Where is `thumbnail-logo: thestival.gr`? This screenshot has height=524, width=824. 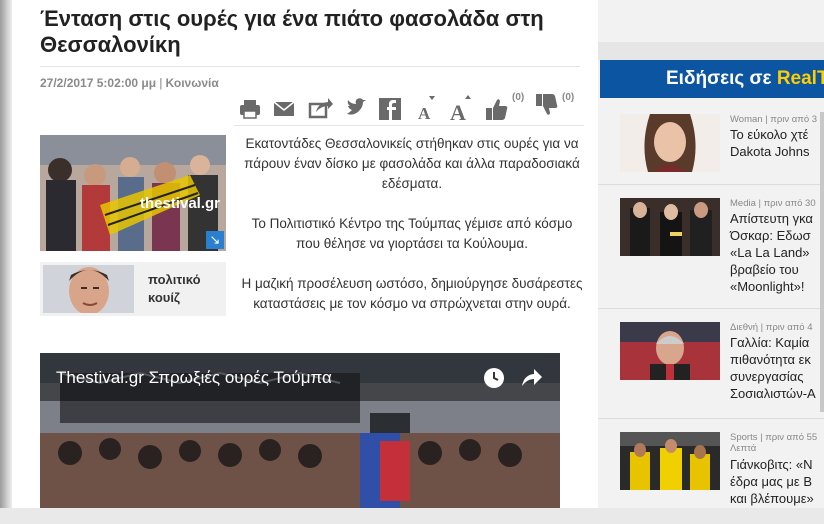
thumbnail-logo: thestival.gr is located at coordinates (179, 203).